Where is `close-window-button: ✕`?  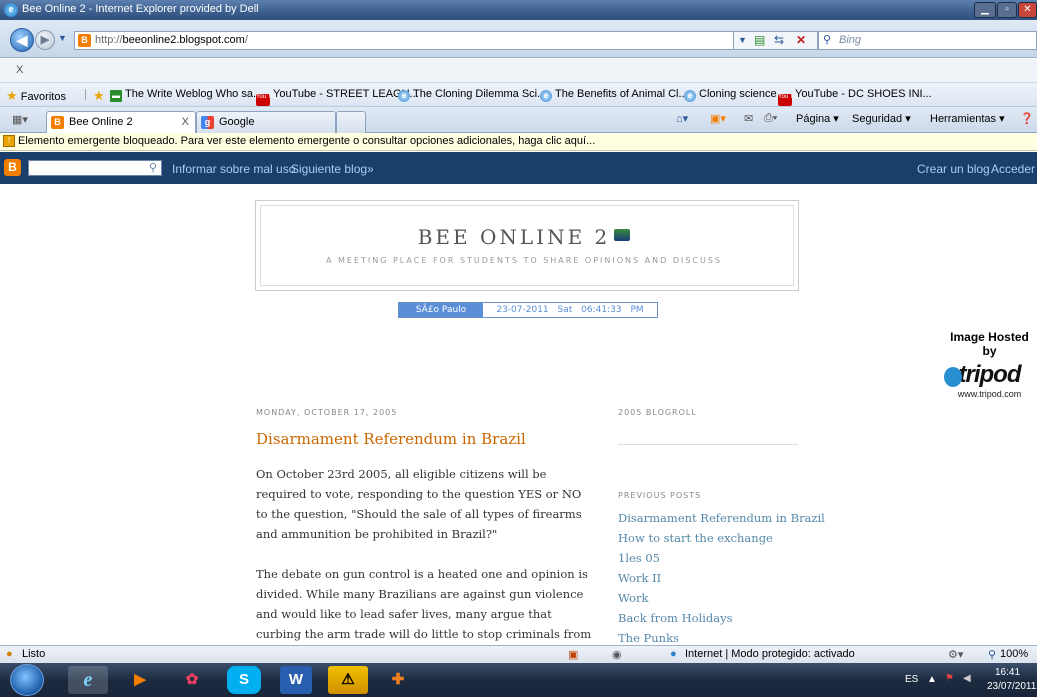 close-window-button: ✕ is located at coordinates (1027, 10).